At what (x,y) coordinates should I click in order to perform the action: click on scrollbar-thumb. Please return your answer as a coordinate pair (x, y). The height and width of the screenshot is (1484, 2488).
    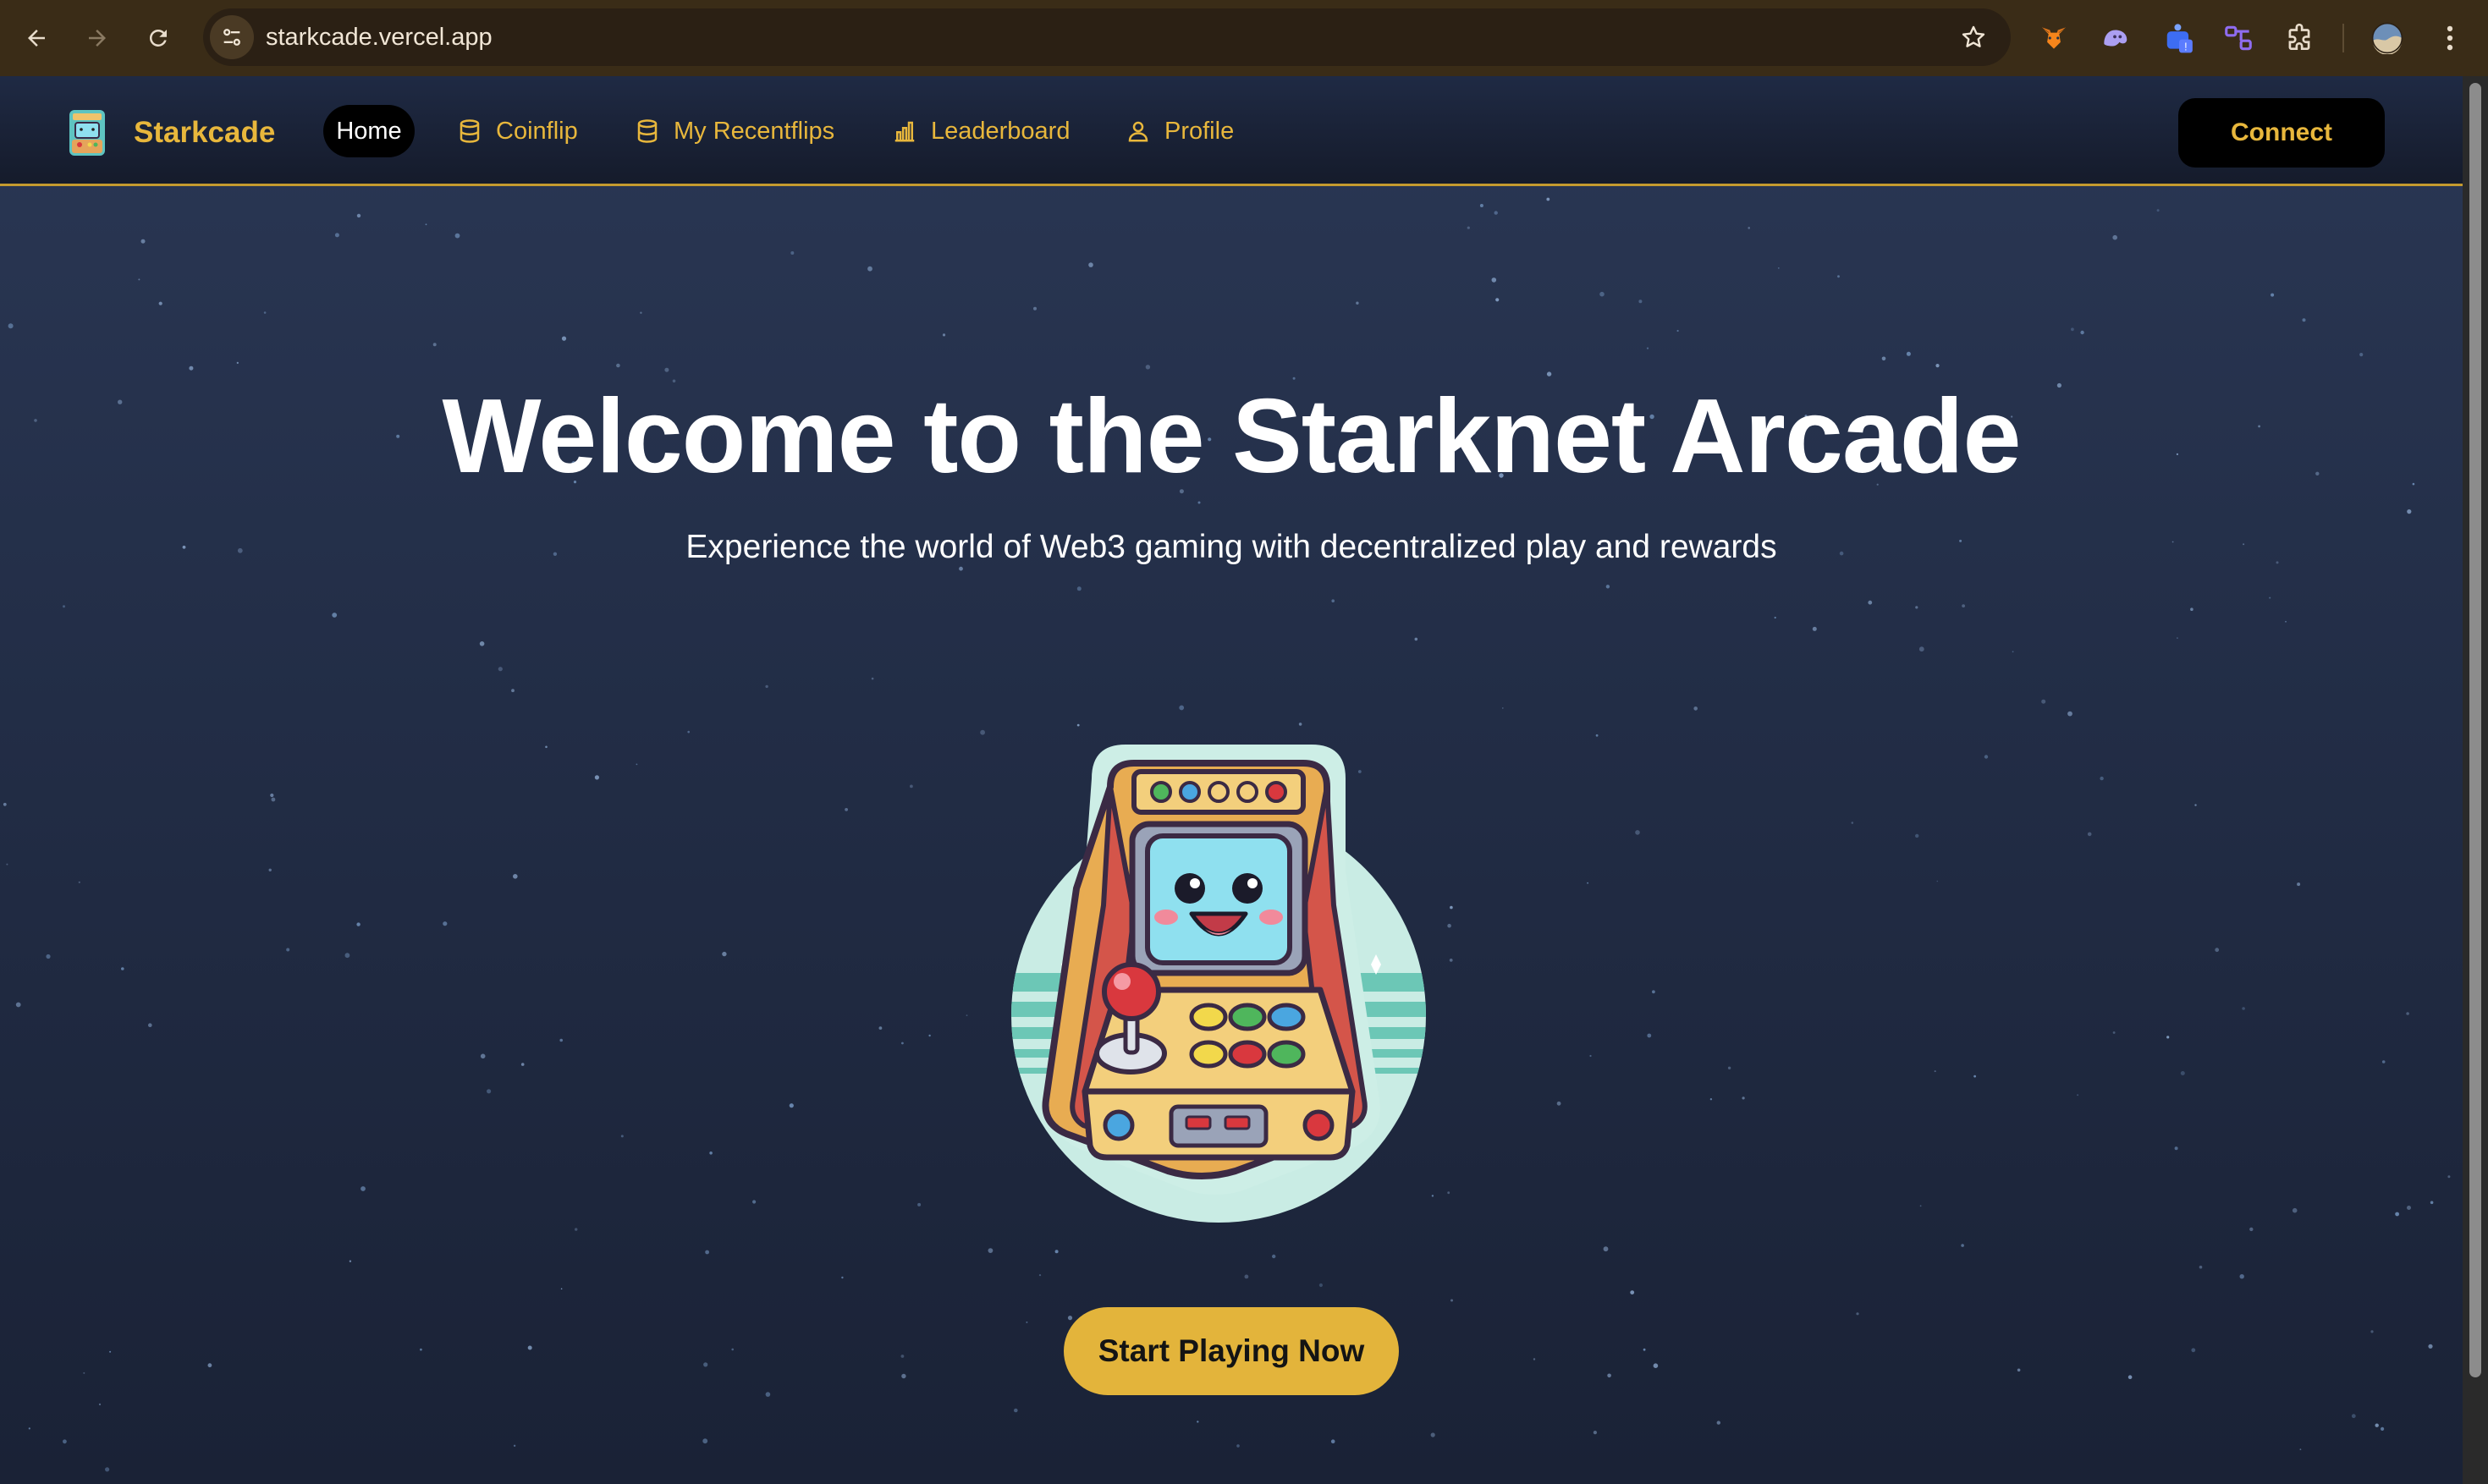
    Looking at the image, I should click on (2475, 730).